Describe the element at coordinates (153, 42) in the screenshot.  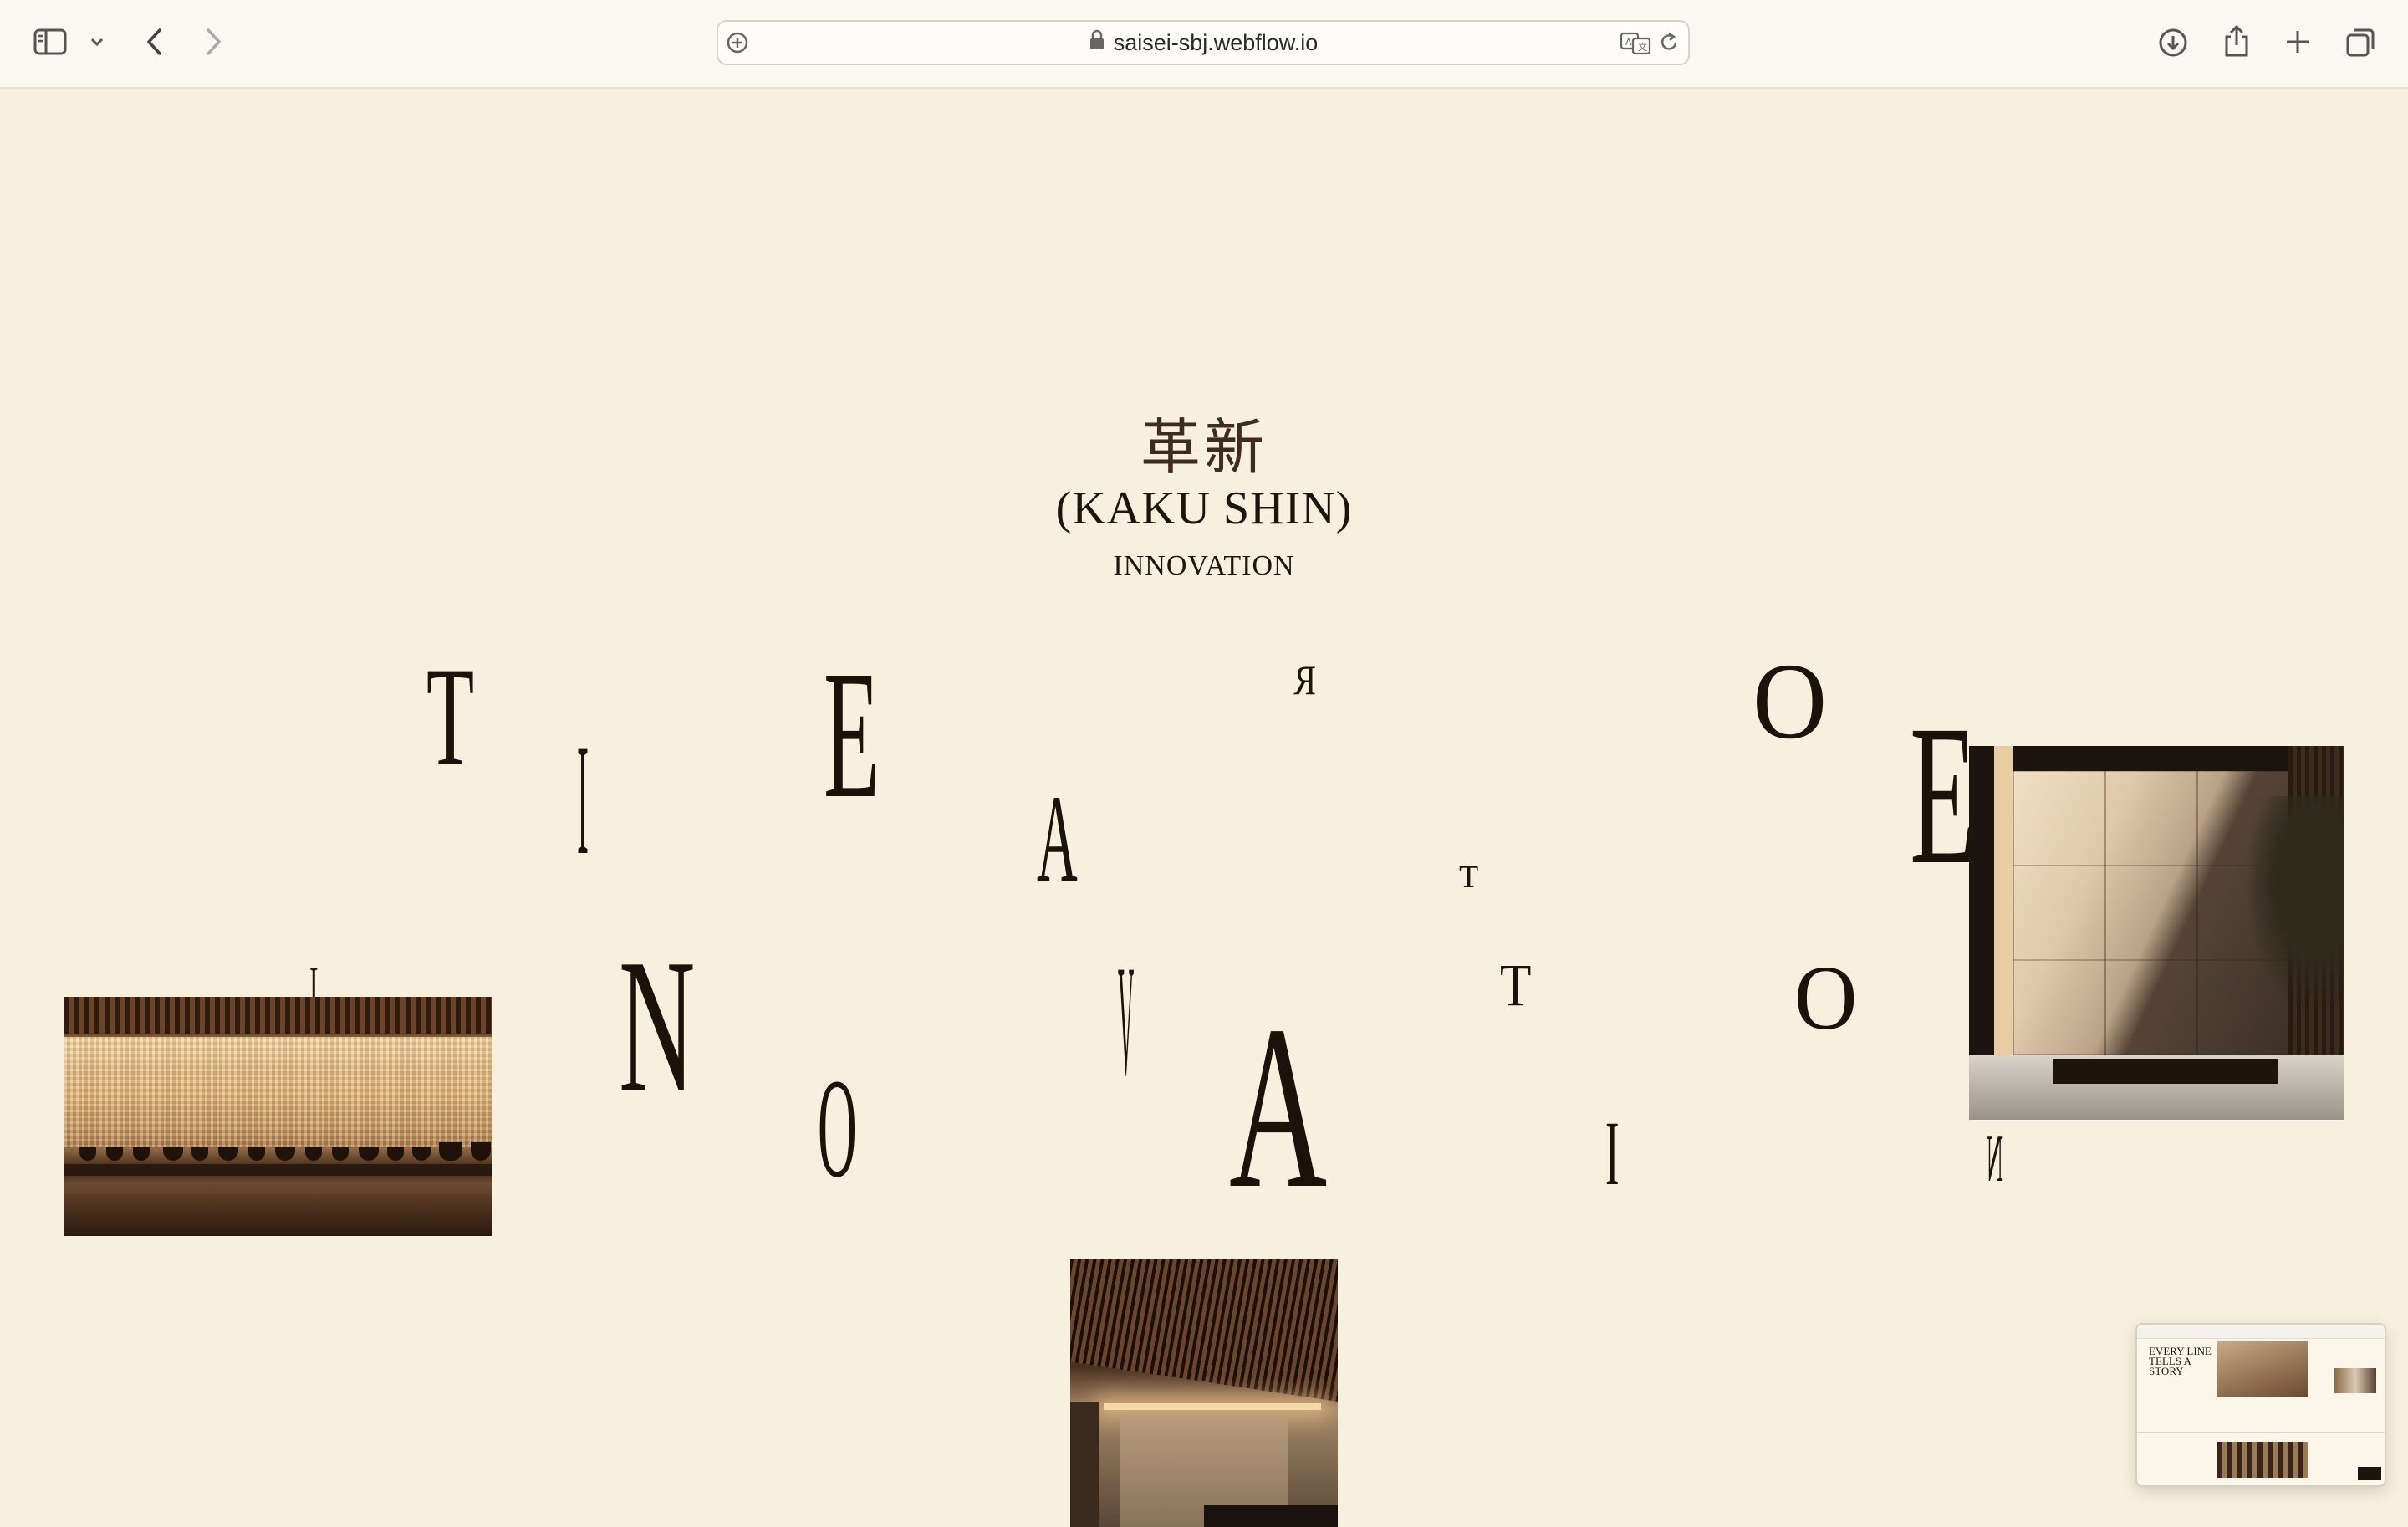
I see `back-icon` at that location.